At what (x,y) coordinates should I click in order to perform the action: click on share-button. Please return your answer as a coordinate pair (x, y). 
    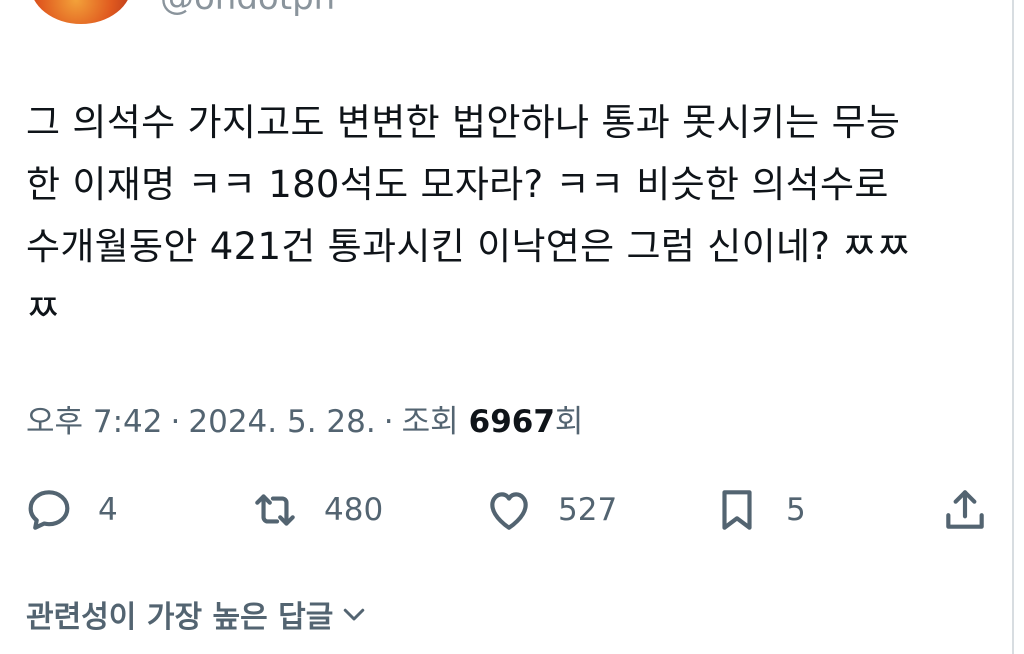
    Looking at the image, I should click on (965, 510).